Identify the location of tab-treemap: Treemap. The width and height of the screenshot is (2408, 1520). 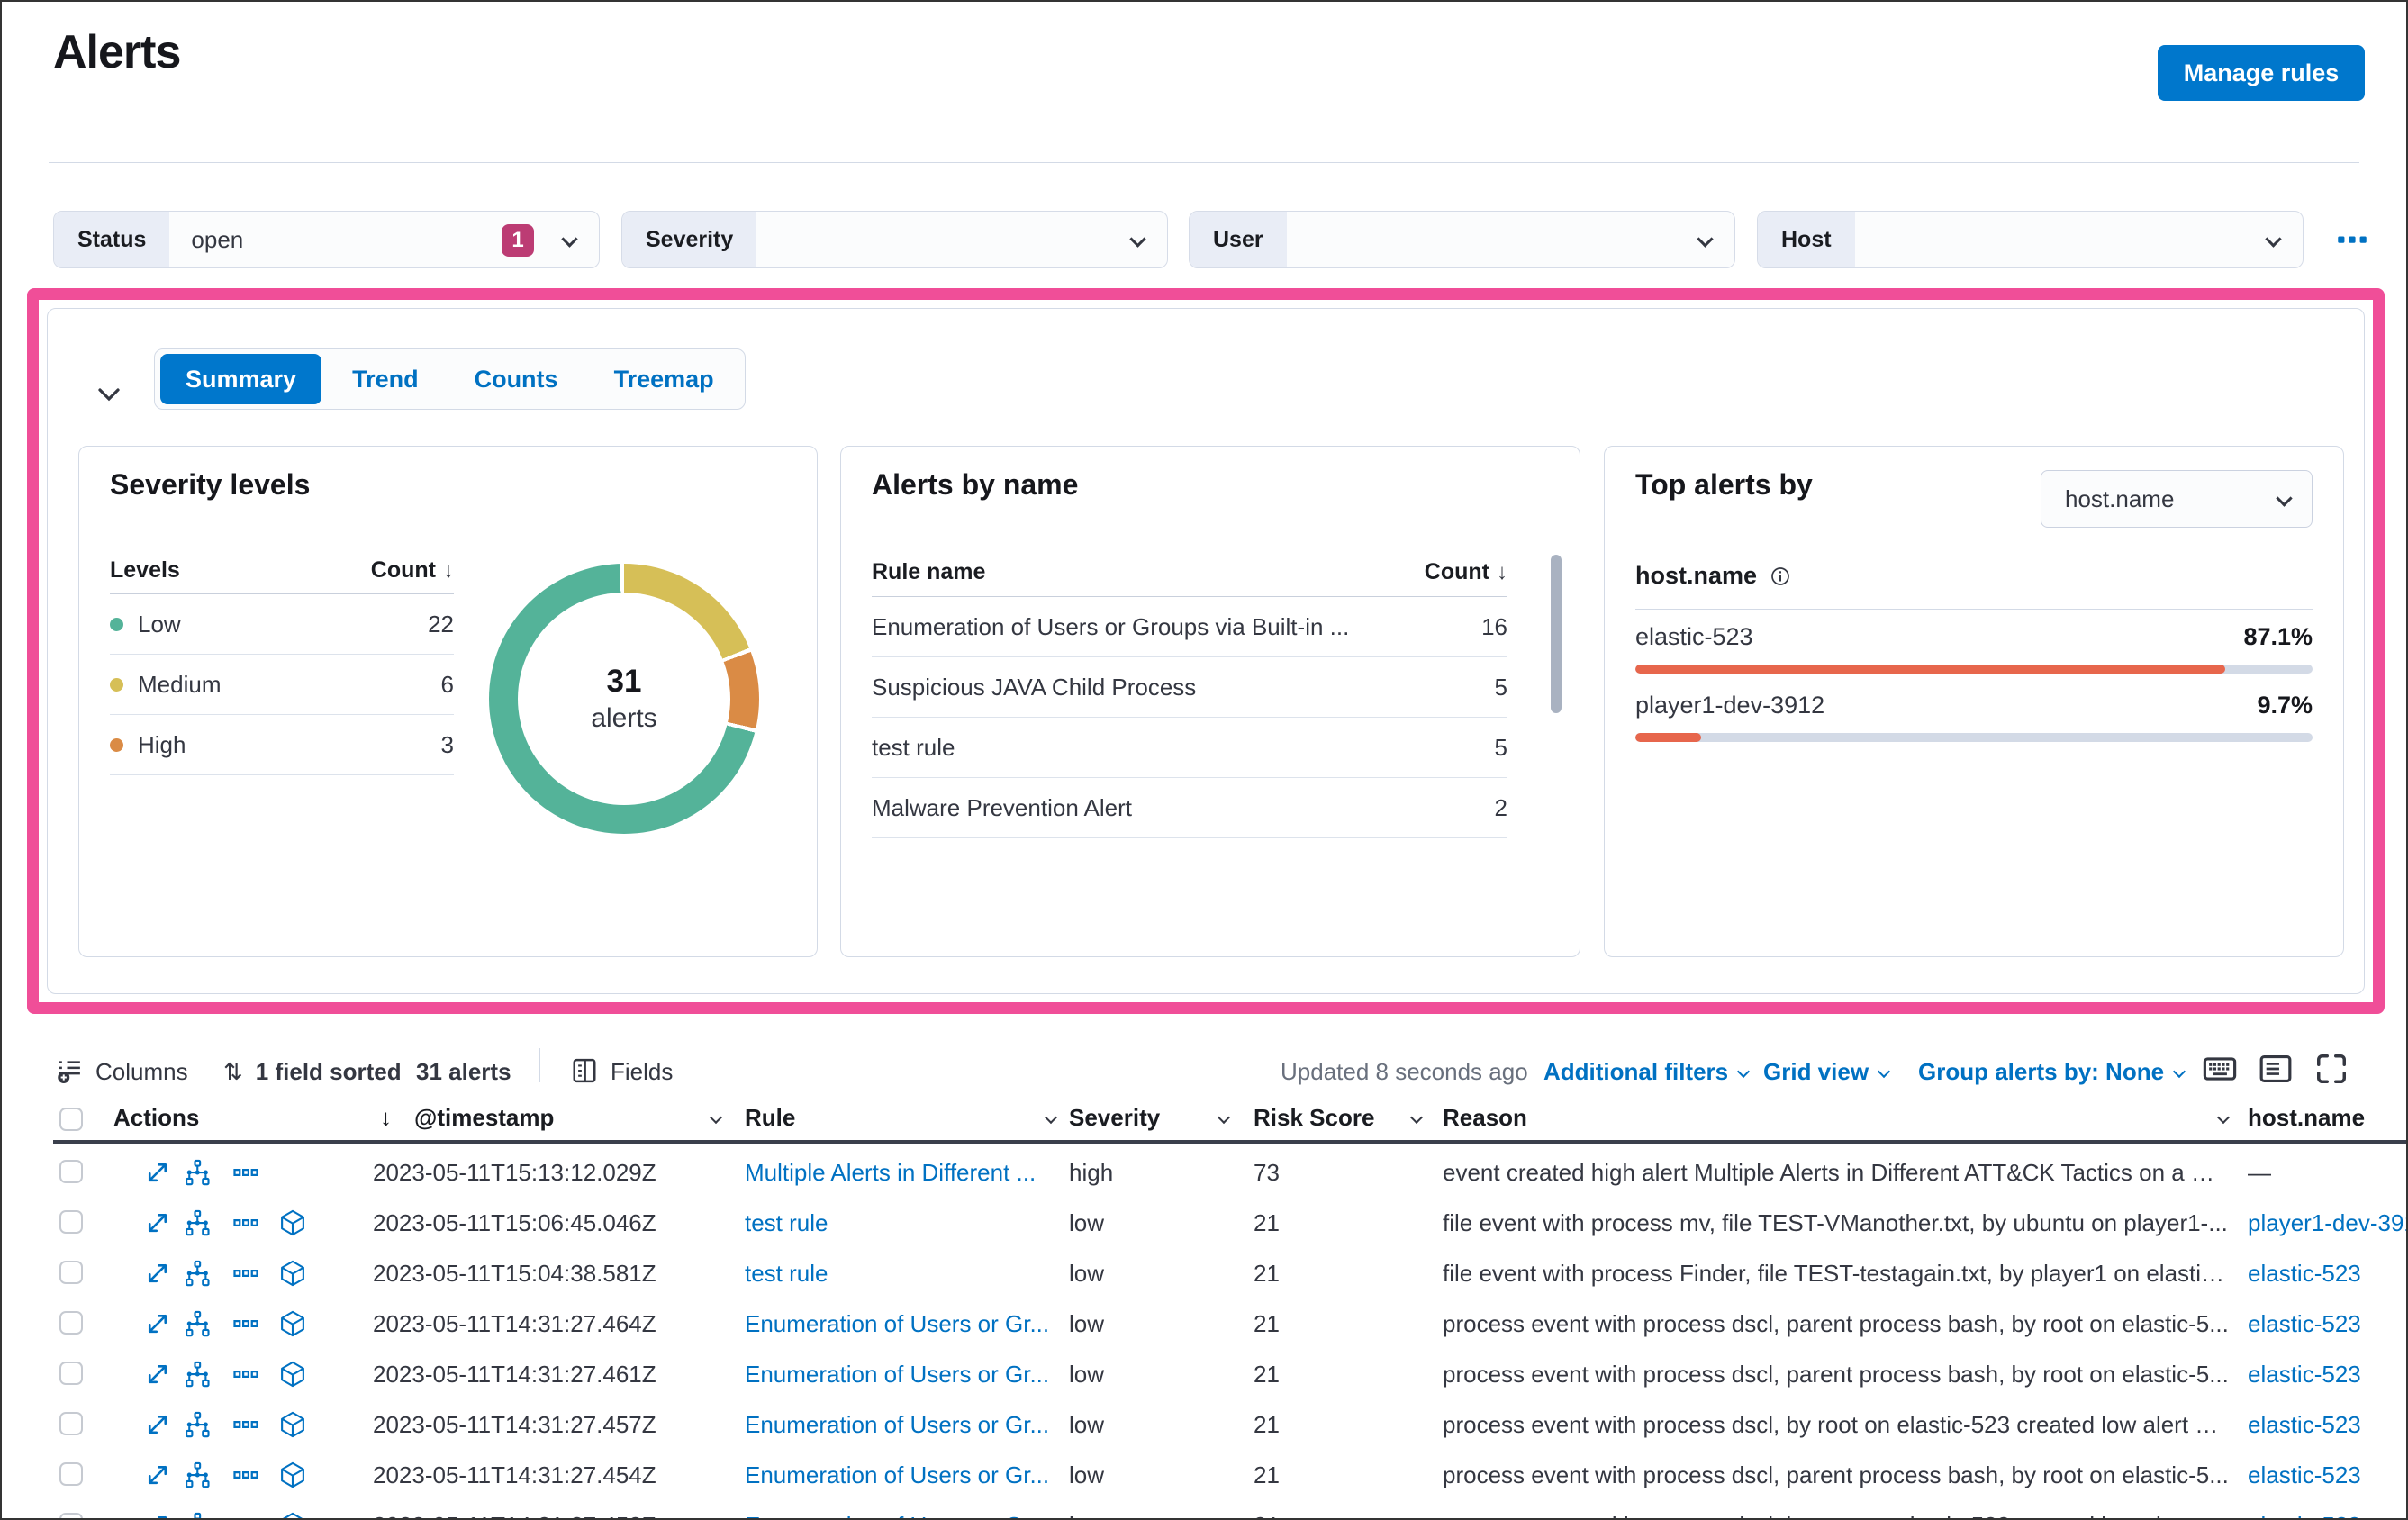
(664, 379).